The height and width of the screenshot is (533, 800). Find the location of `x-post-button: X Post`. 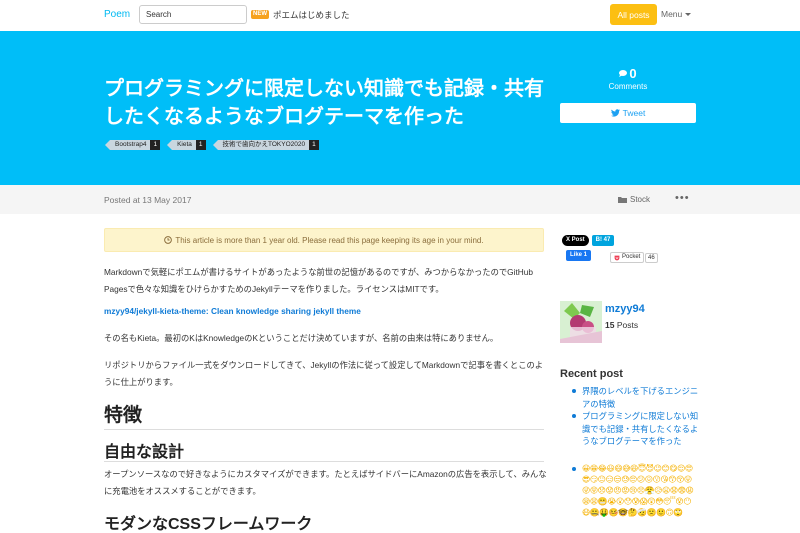

x-post-button: X Post is located at coordinates (575, 240).